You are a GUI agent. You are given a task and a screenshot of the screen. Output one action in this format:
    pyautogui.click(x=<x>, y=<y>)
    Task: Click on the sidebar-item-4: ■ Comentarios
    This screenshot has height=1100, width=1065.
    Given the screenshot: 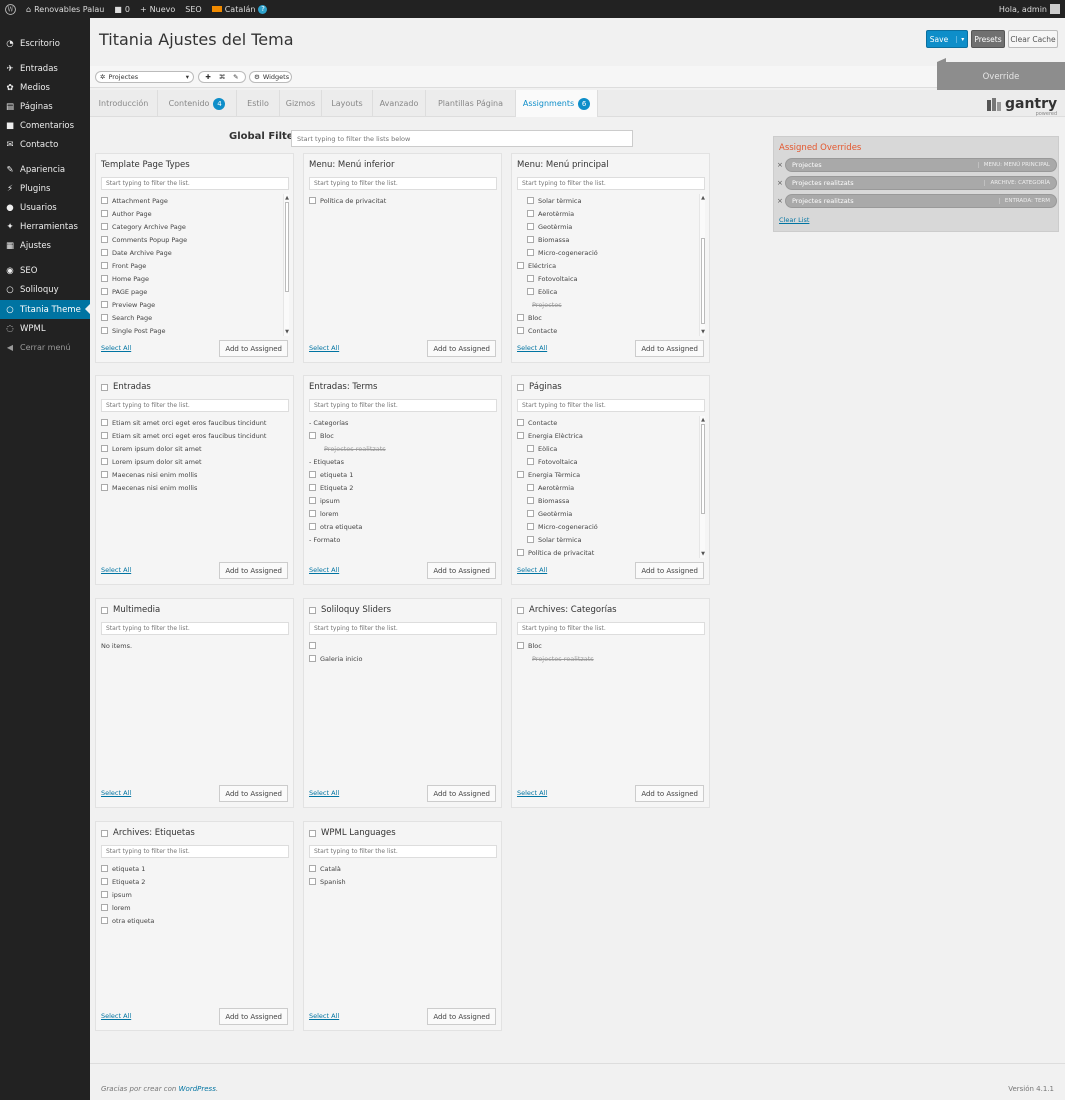 What is the action you would take?
    pyautogui.click(x=45, y=125)
    